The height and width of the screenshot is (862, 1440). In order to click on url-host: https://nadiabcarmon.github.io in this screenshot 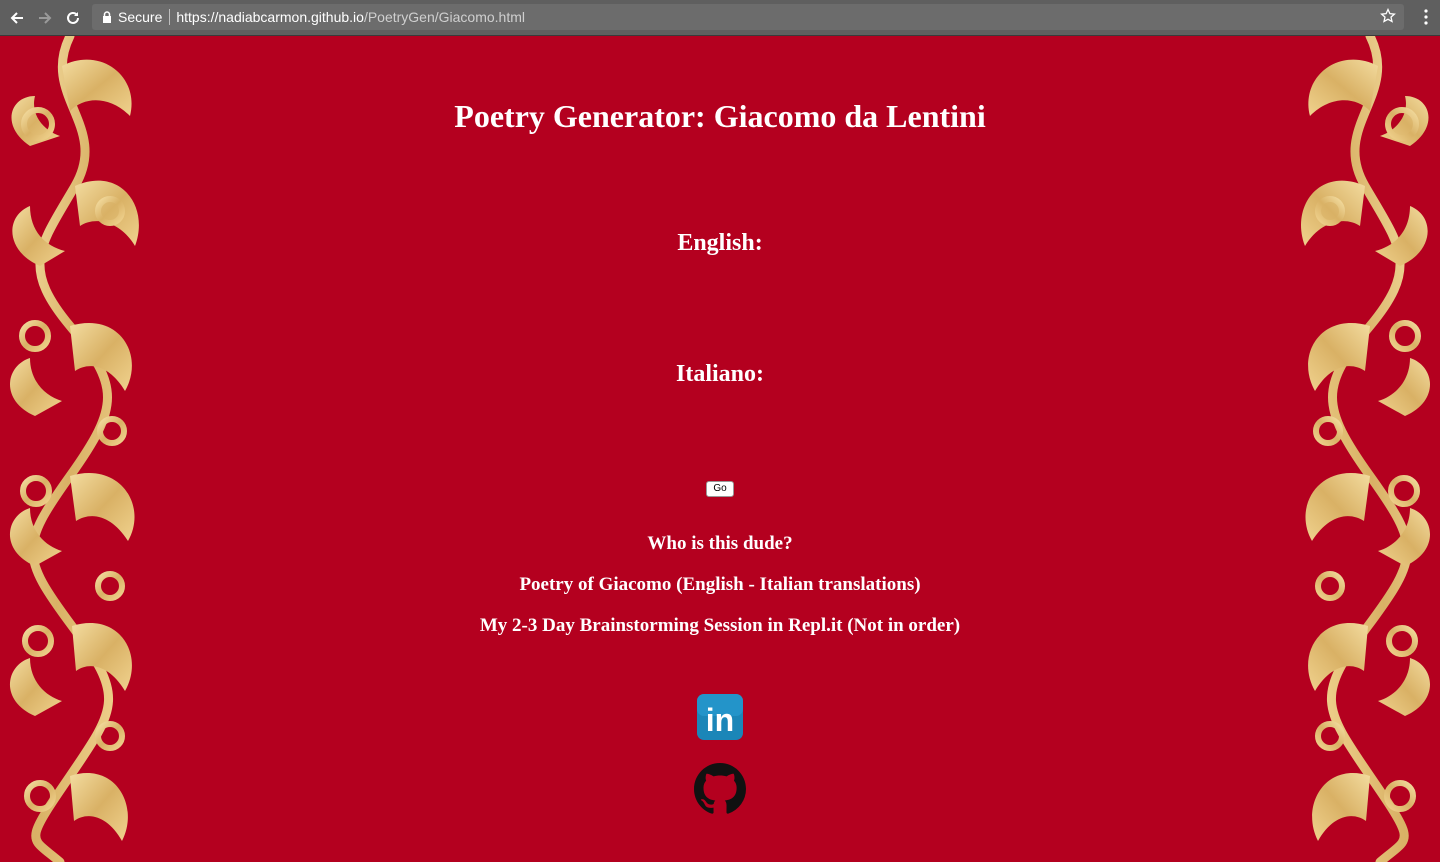, I will do `click(270, 17)`.